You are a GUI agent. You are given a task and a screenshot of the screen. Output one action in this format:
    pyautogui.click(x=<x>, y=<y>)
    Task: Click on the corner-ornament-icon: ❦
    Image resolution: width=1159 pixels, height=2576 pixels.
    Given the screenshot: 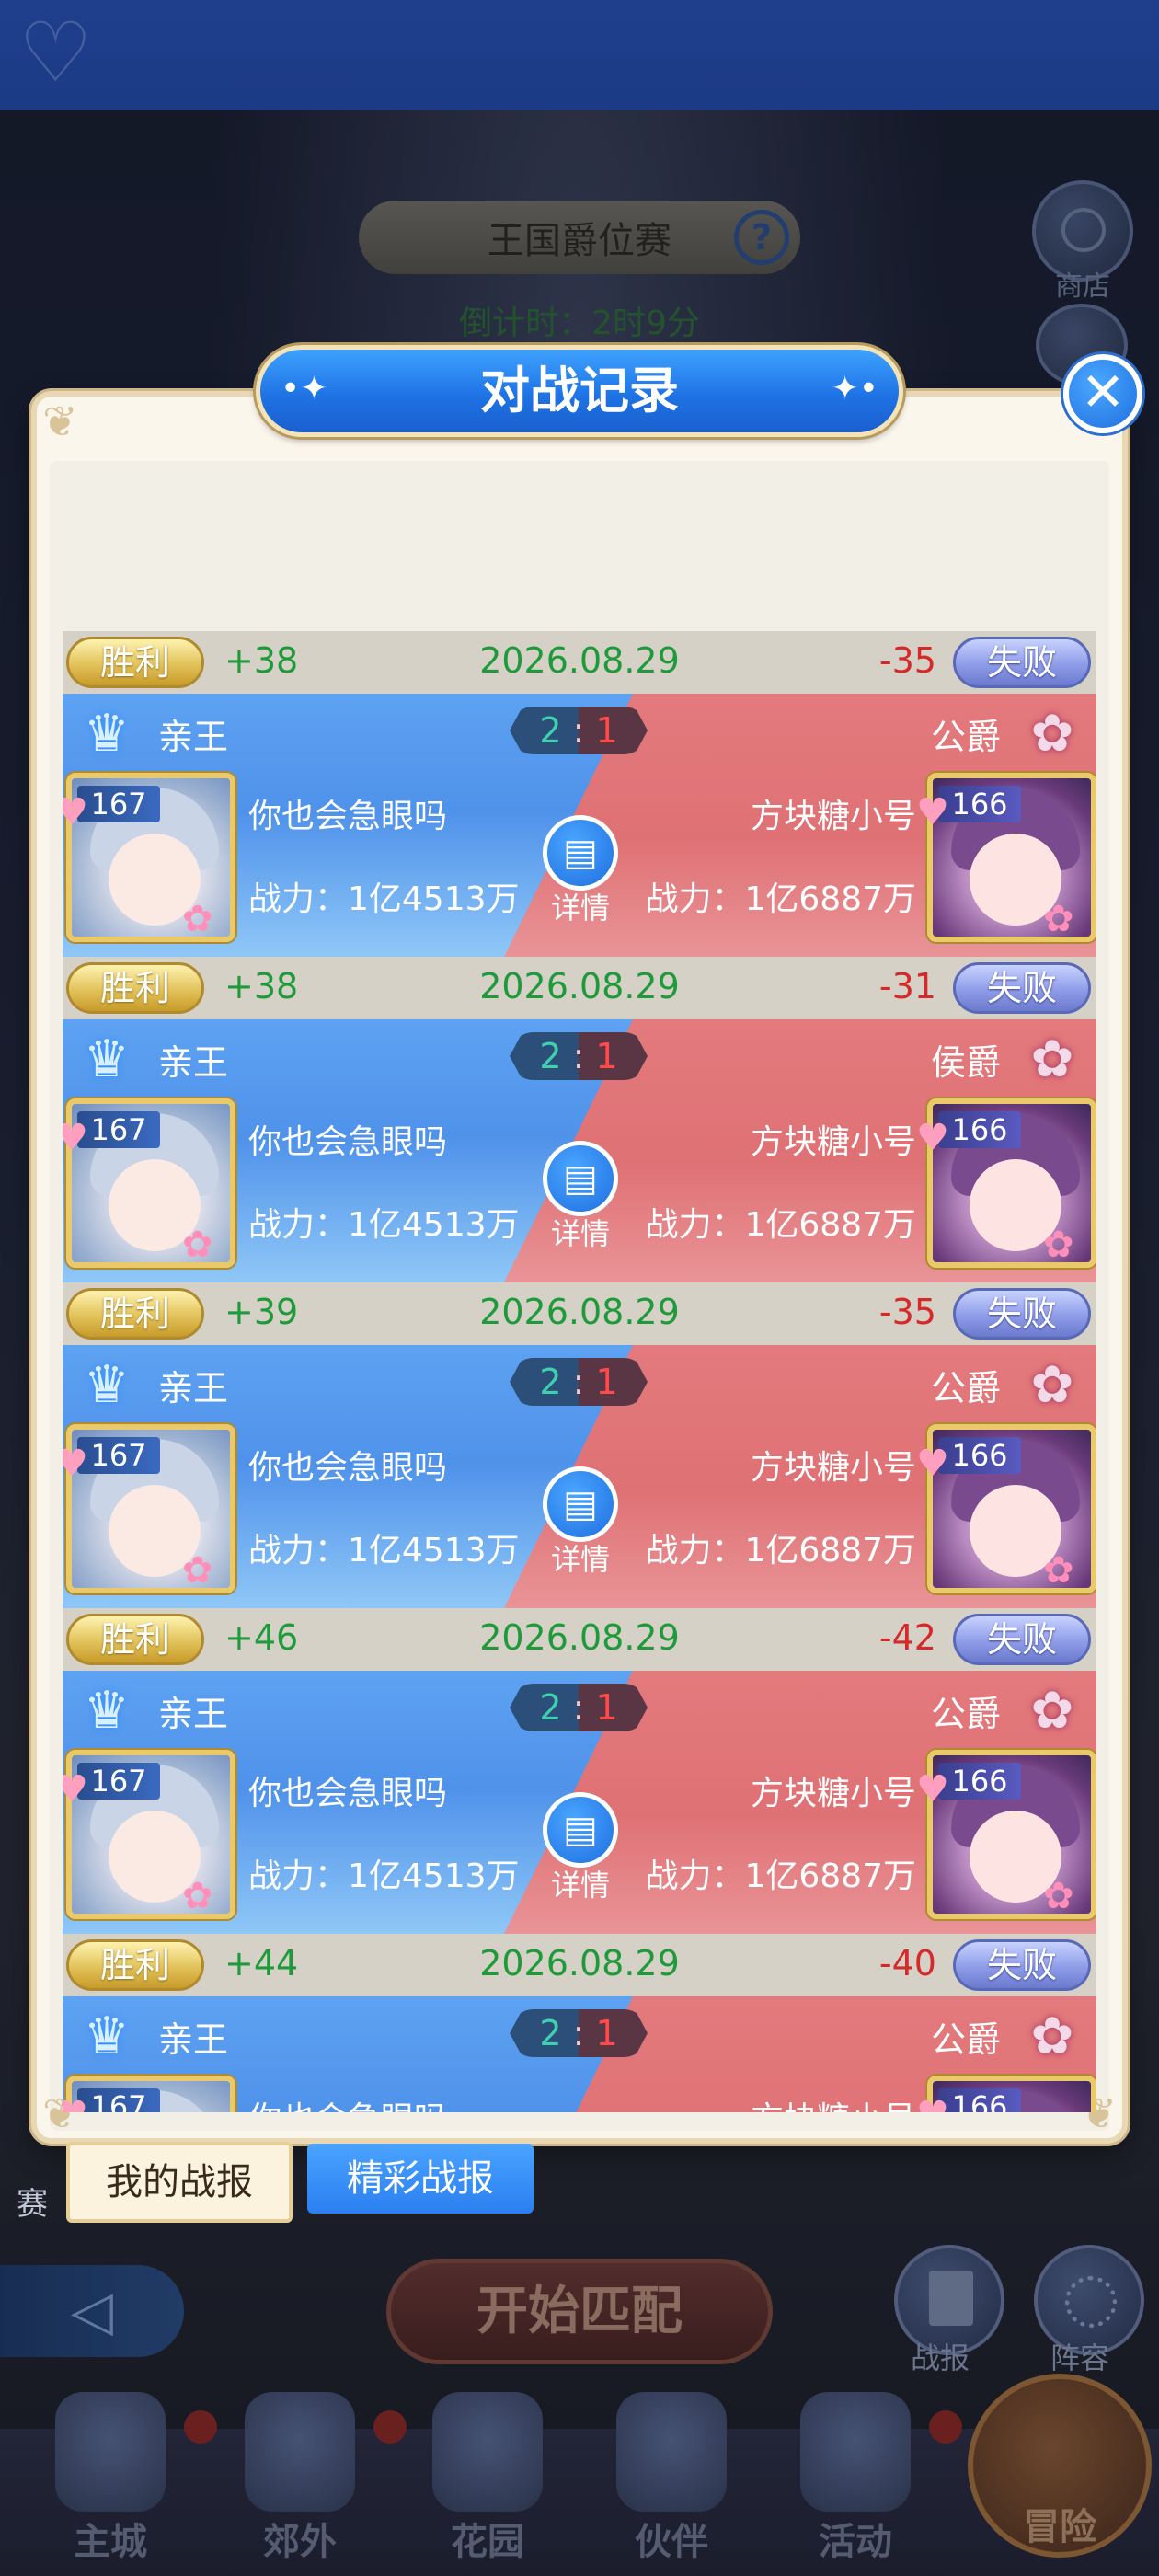 What is the action you would take?
    pyautogui.click(x=60, y=421)
    